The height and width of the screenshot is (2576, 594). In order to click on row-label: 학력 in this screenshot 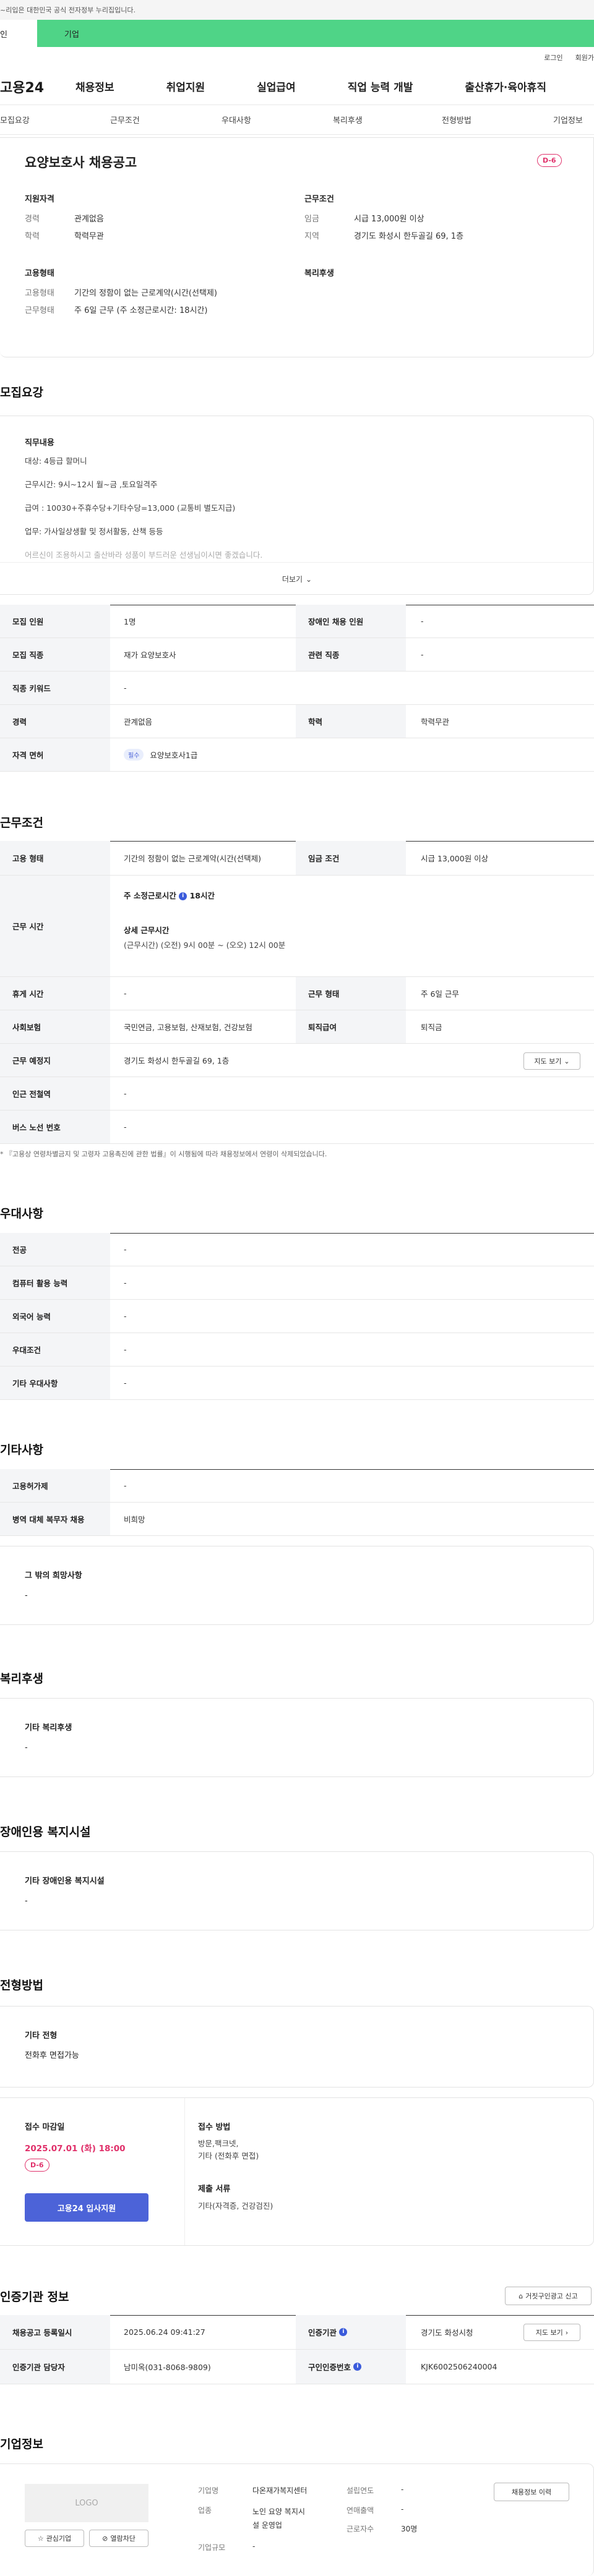, I will do `click(351, 721)`.